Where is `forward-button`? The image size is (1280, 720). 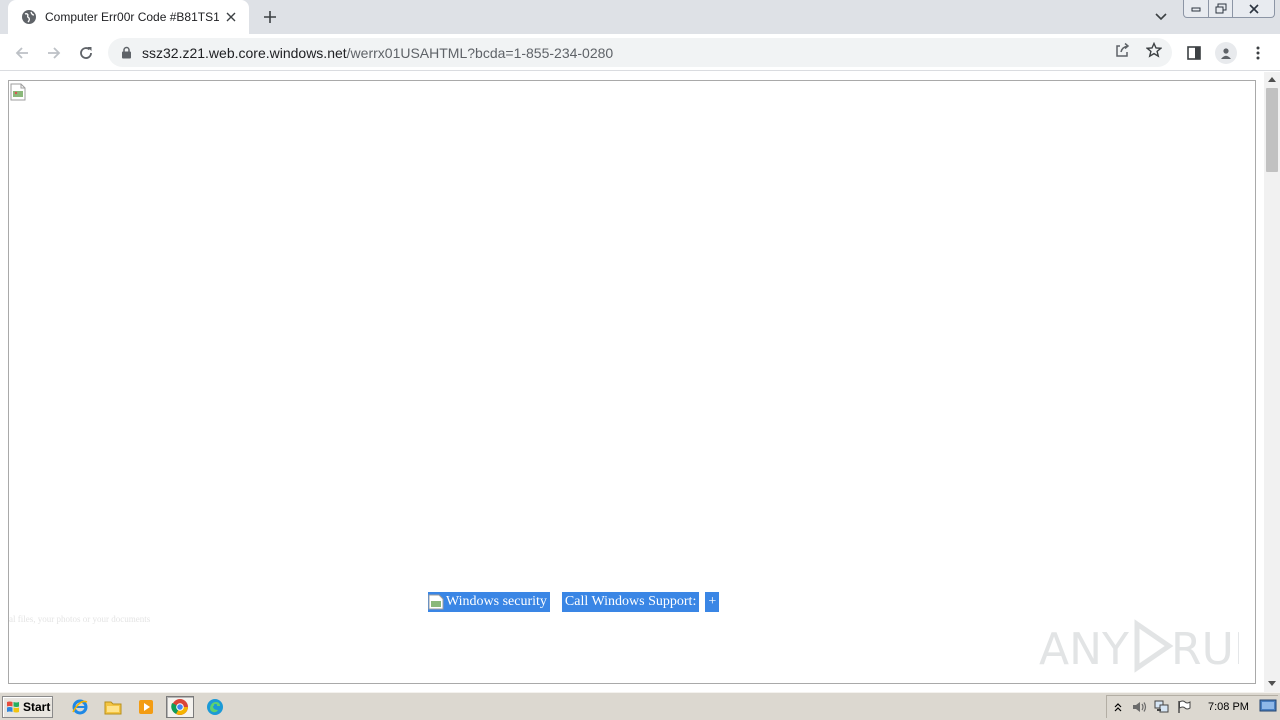
forward-button is located at coordinates (54, 53).